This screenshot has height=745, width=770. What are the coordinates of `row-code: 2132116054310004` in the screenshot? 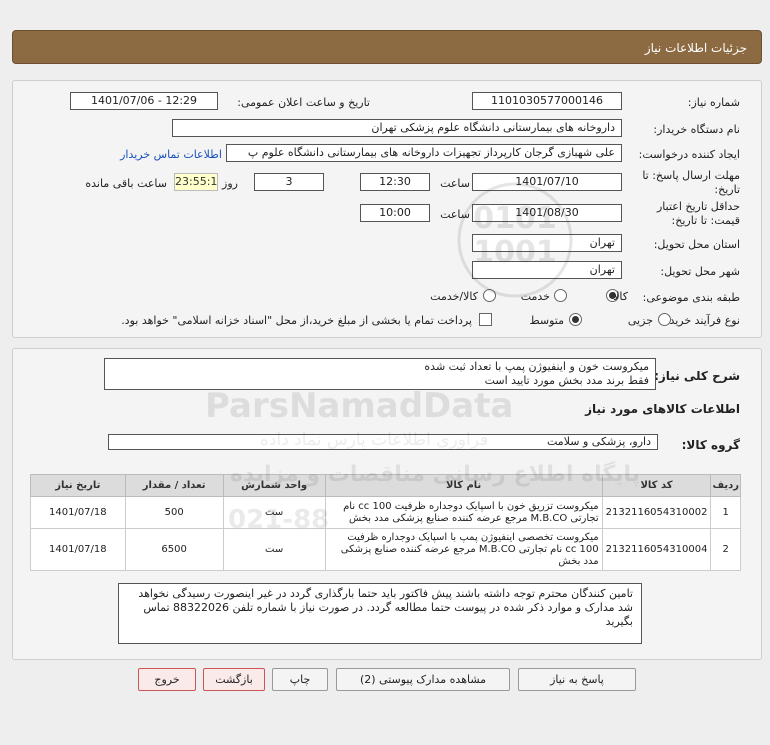 It's located at (656, 549).